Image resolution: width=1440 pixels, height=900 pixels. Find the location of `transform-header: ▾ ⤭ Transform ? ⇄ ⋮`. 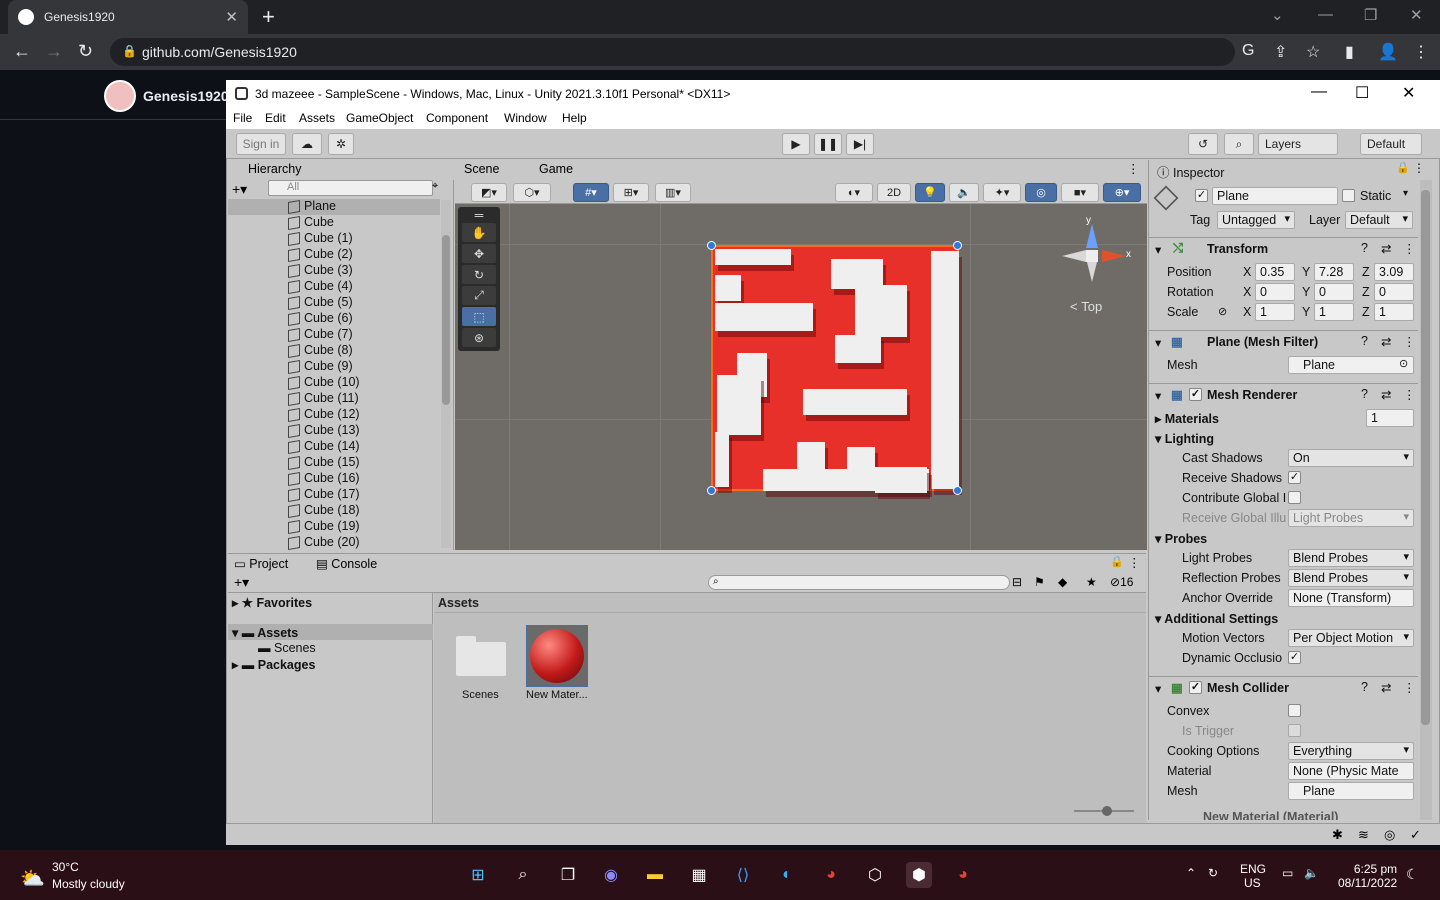

transform-header: ▾ ⤭ Transform ? ⇄ ⋮ is located at coordinates (1283, 248).